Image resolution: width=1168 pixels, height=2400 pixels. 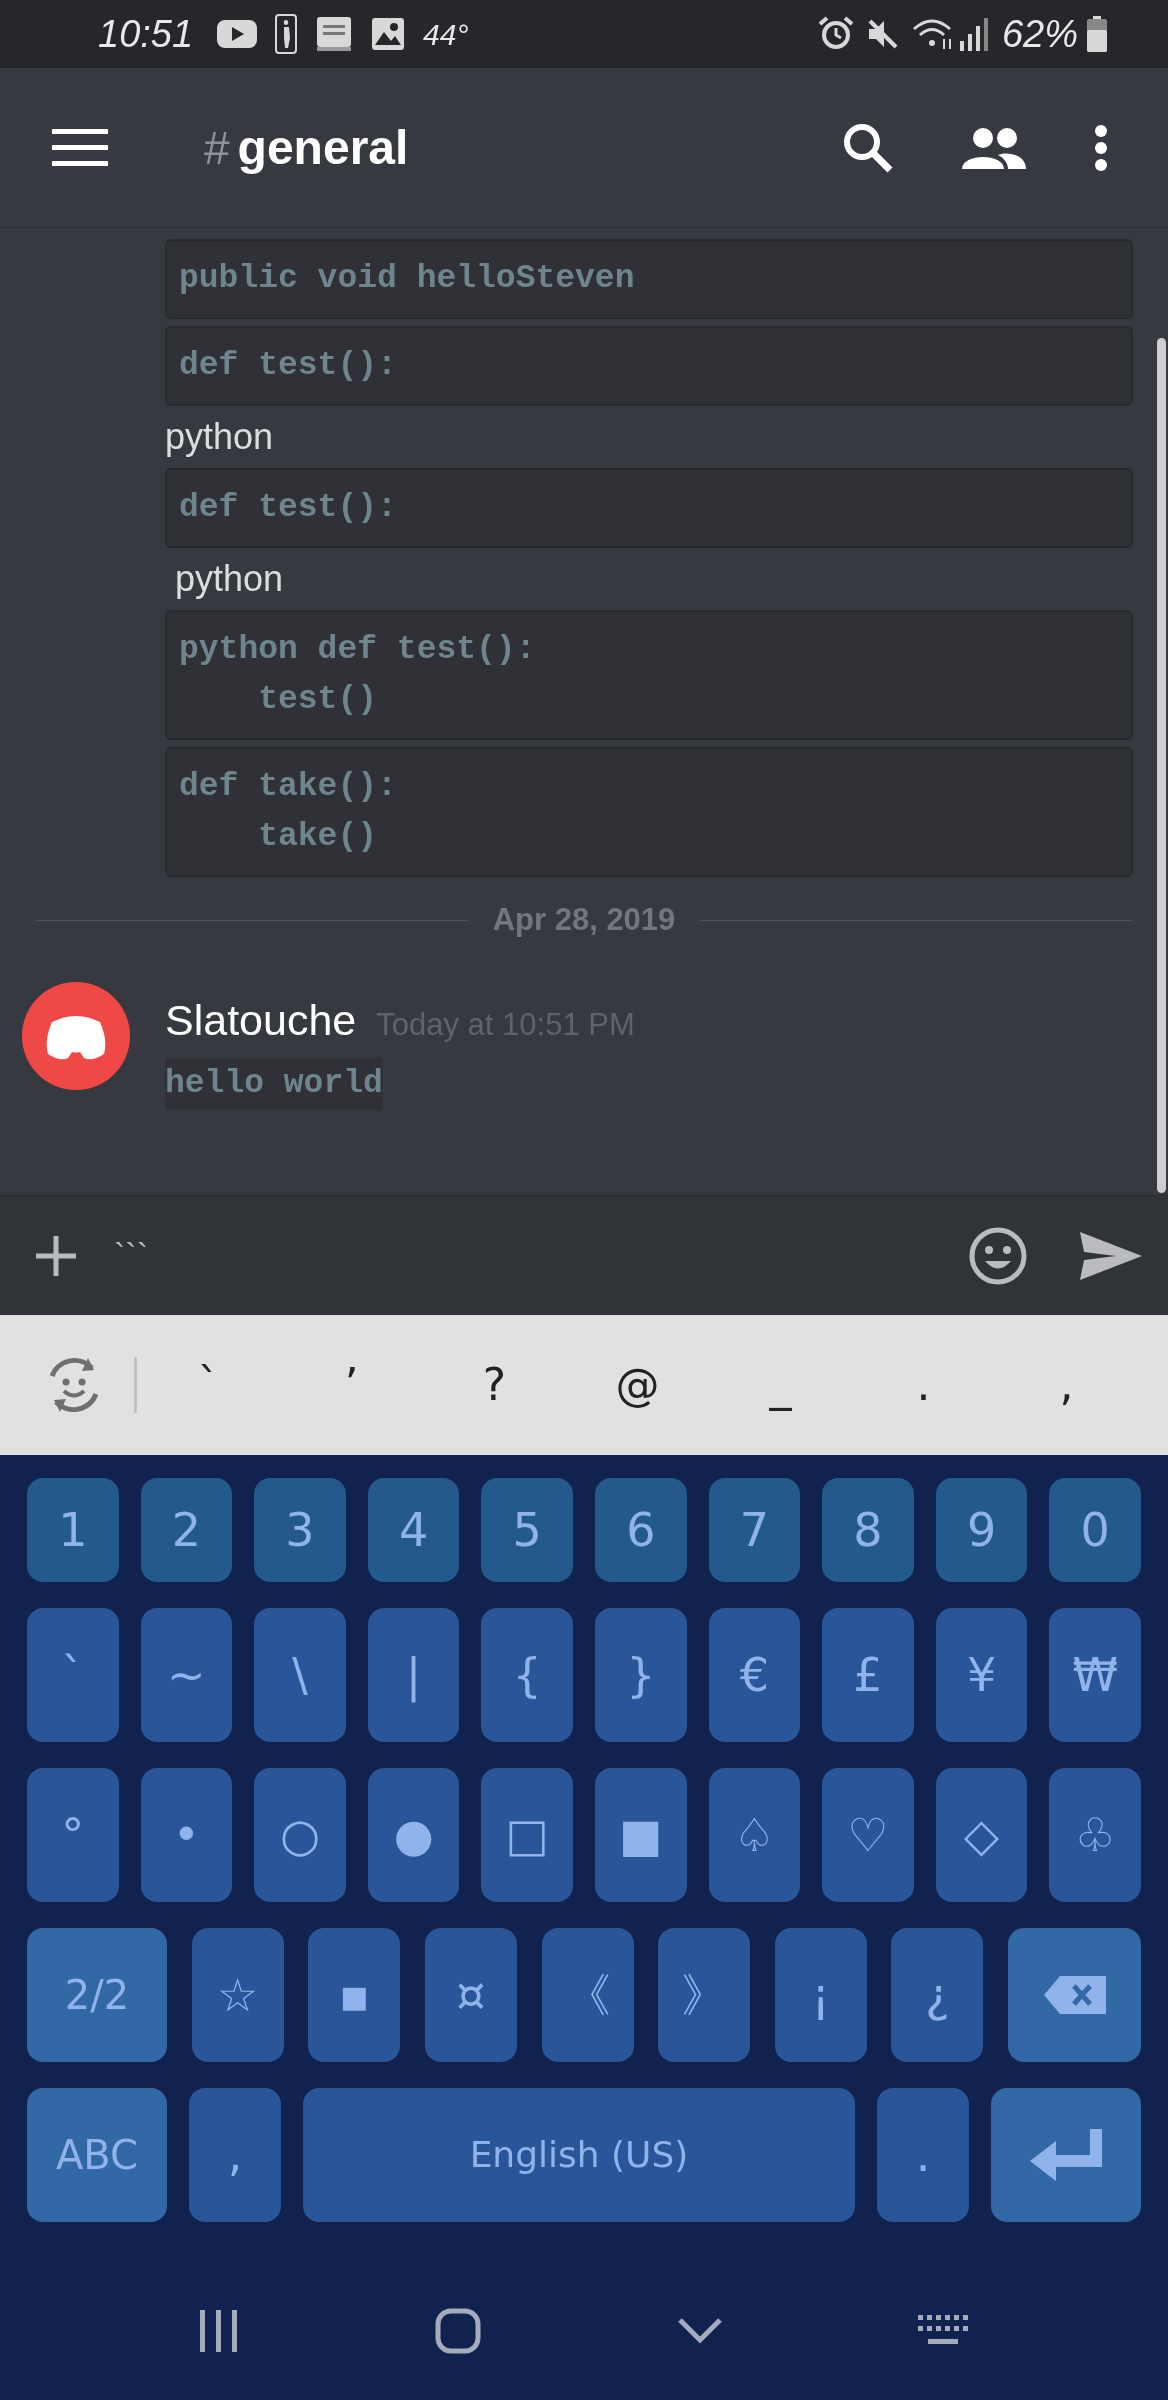 I want to click on recent-apps-icon, so click(x=218, y=2331).